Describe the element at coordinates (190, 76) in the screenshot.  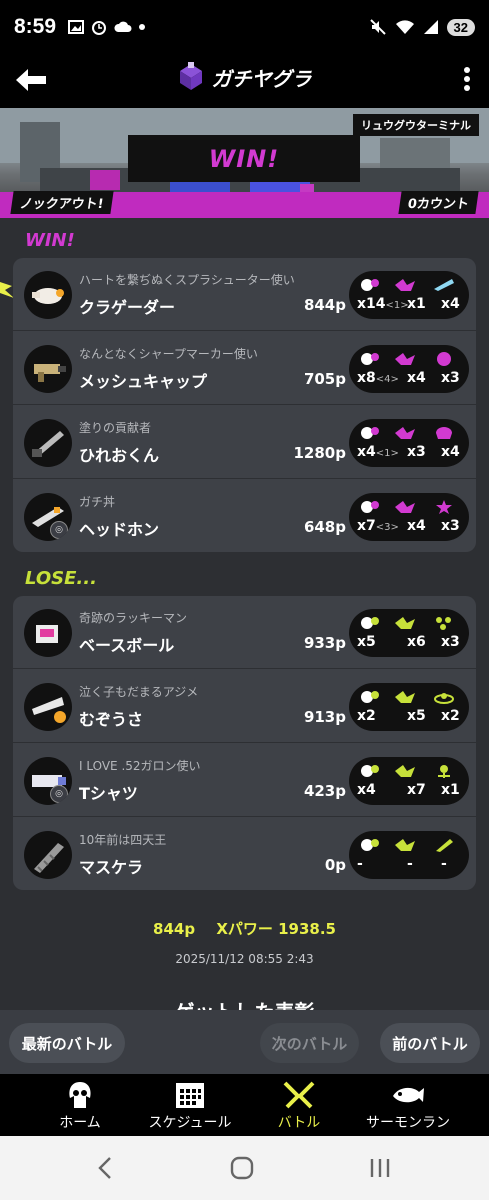
I see `tower-control-icon` at that location.